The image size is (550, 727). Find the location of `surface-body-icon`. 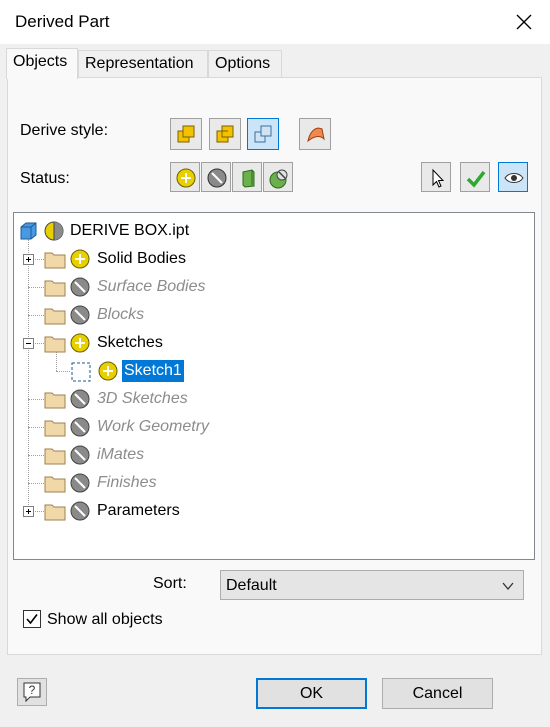

surface-body-icon is located at coordinates (316, 135).